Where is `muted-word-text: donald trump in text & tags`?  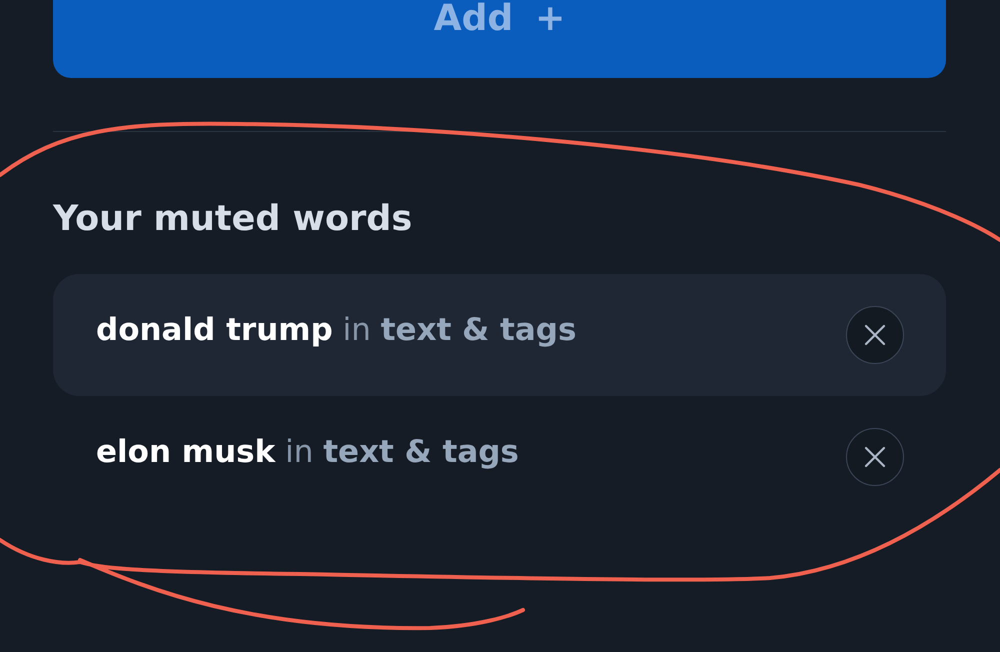
muted-word-text: donald trump in text & tags is located at coordinates (336, 330).